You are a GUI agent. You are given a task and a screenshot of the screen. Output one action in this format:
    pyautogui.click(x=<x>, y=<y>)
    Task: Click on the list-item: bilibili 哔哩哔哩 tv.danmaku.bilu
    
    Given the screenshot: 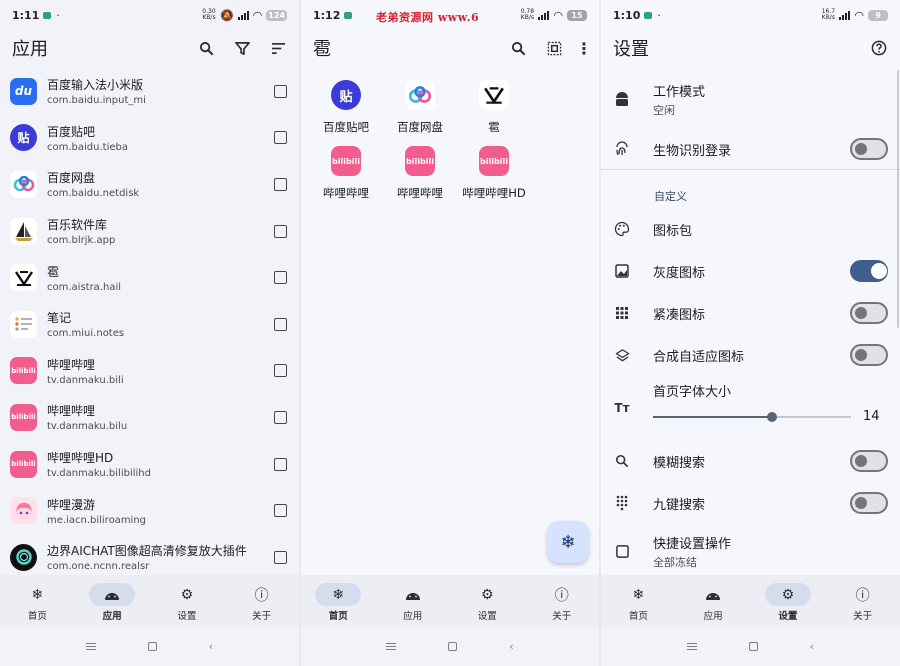 What is the action you would take?
    pyautogui.click(x=149, y=417)
    